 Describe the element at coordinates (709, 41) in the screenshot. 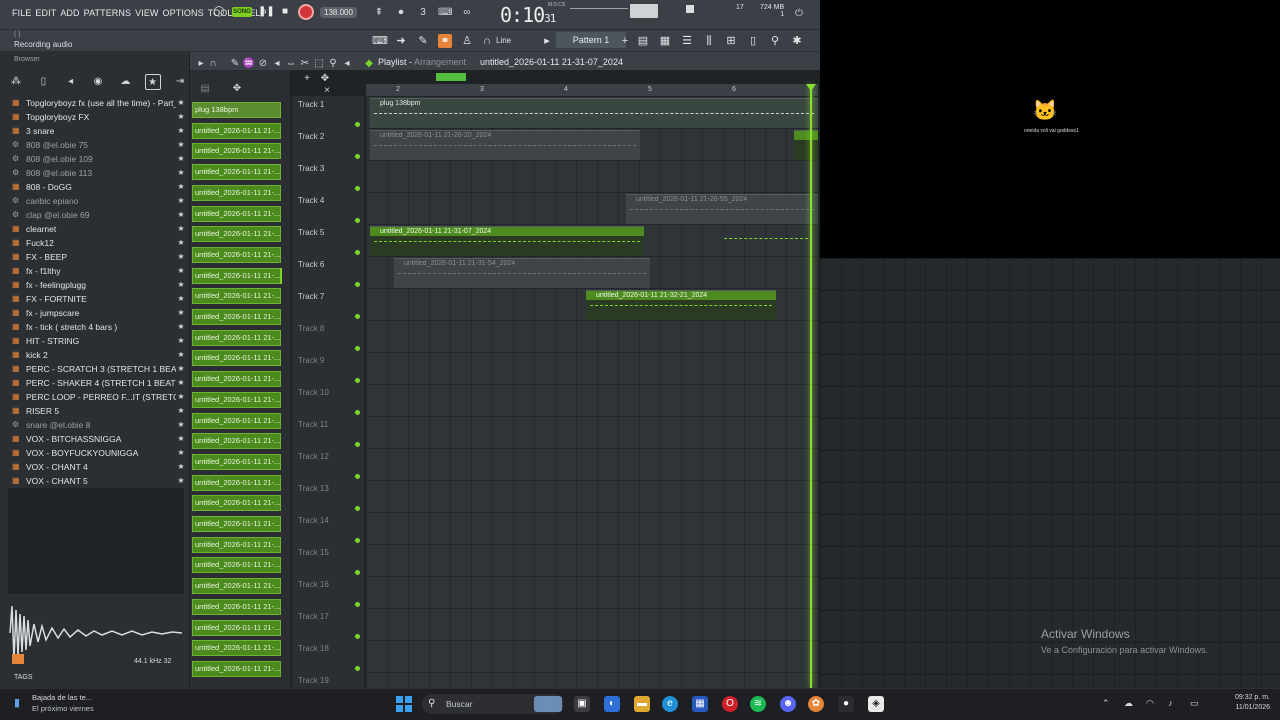

I see `mixer-icon: ⫼` at that location.